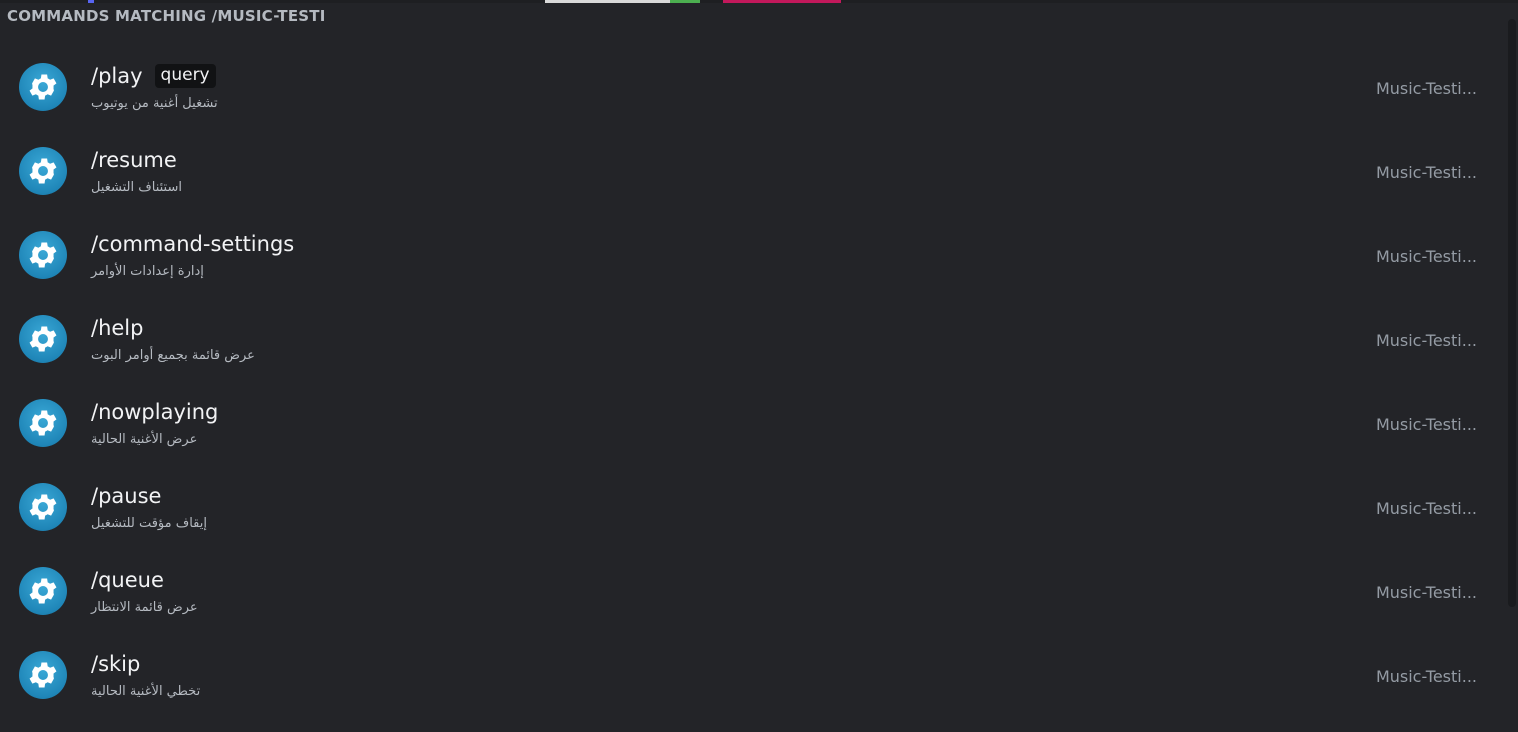 The image size is (1518, 732). Describe the element at coordinates (116, 664) in the screenshot. I see `command-name: /skip` at that location.